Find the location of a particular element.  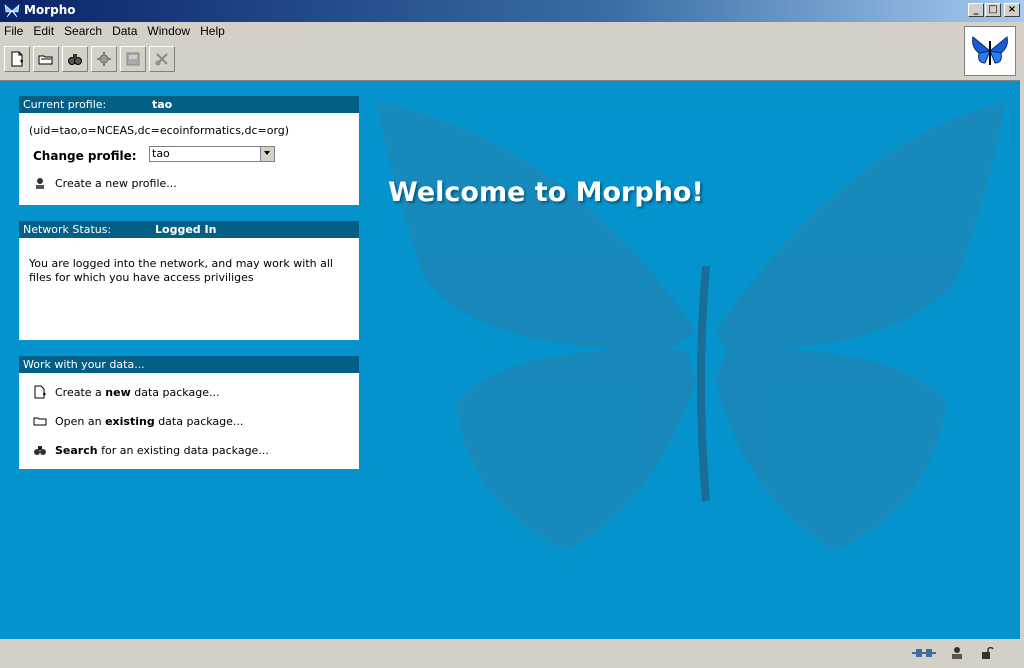

settings-icon is located at coordinates (104, 59).